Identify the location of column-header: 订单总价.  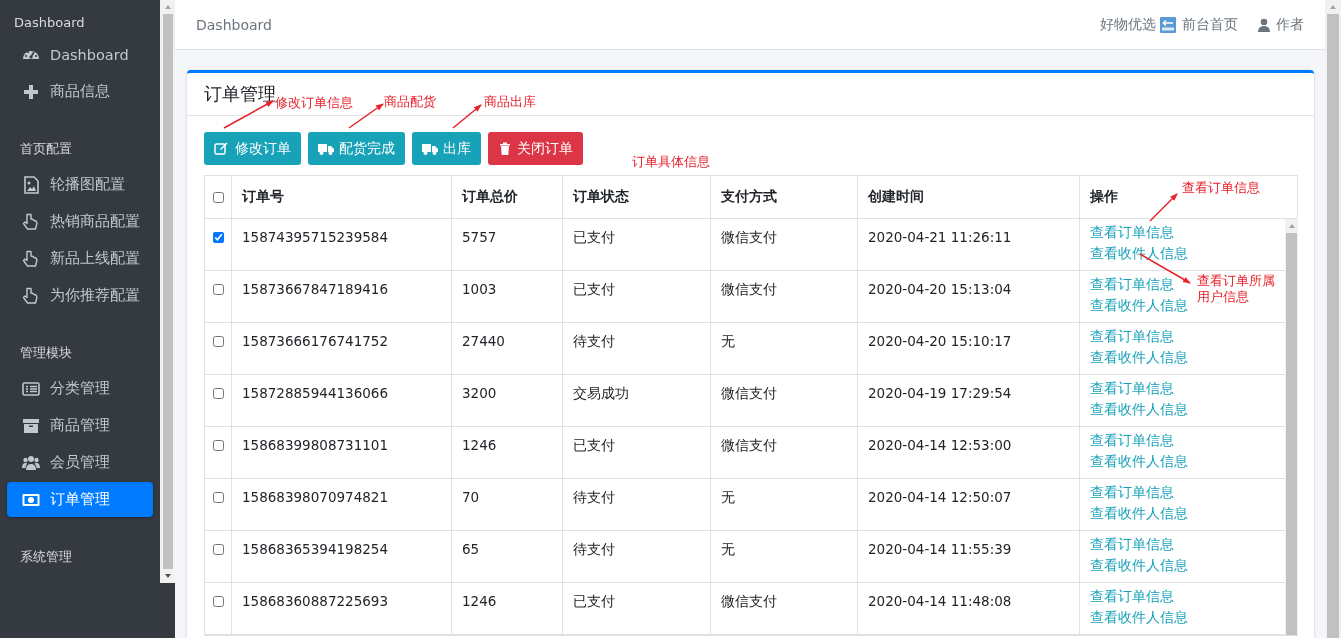
(490, 197).